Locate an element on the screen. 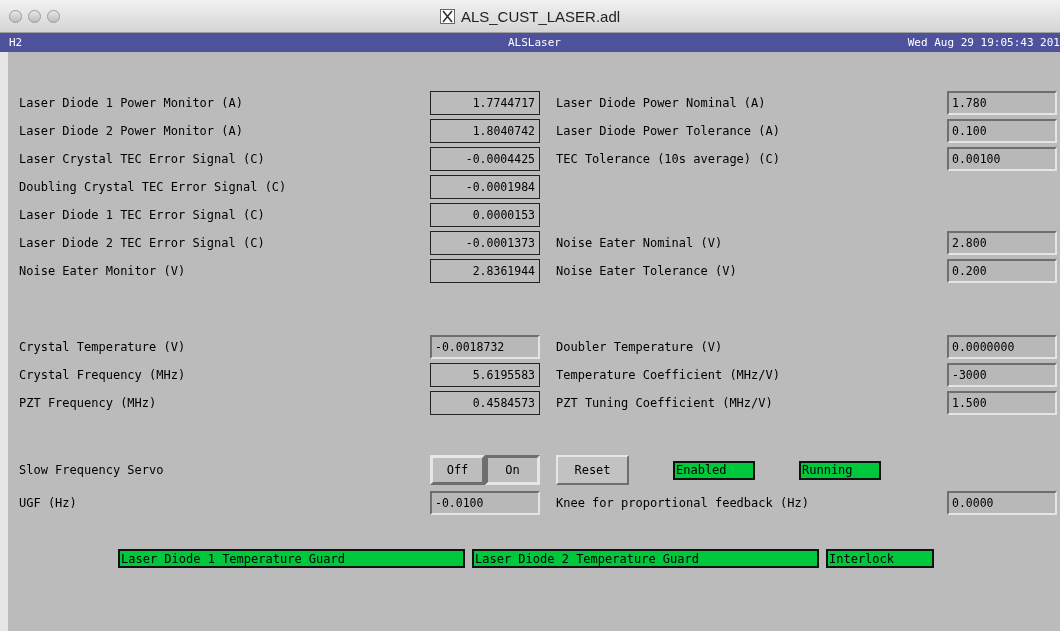 The height and width of the screenshot is (631, 1060). input-field: 0.0000000 is located at coordinates (1002, 347).